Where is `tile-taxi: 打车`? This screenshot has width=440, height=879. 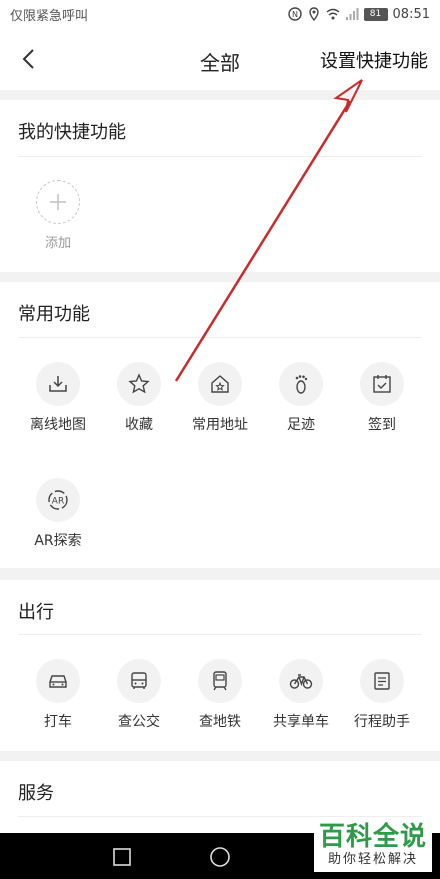
tile-taxi: 打车 is located at coordinates (58, 695).